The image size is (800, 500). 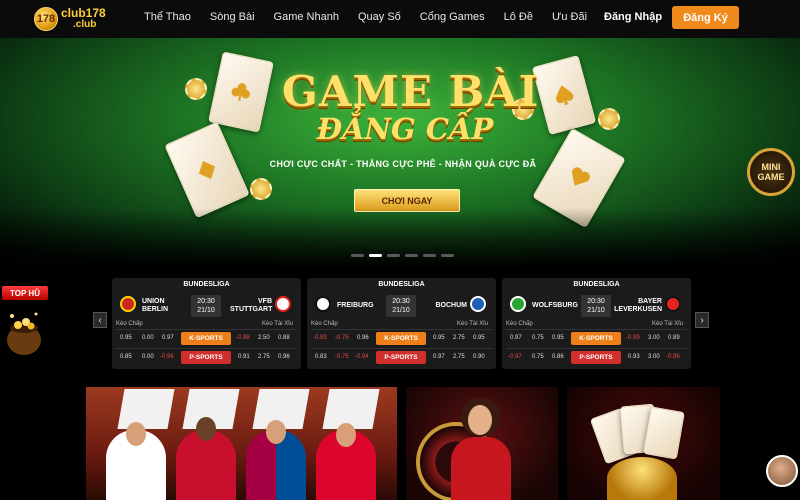 What do you see at coordinates (284, 338) in the screenshot?
I see `odds-value: 0.88` at bounding box center [284, 338].